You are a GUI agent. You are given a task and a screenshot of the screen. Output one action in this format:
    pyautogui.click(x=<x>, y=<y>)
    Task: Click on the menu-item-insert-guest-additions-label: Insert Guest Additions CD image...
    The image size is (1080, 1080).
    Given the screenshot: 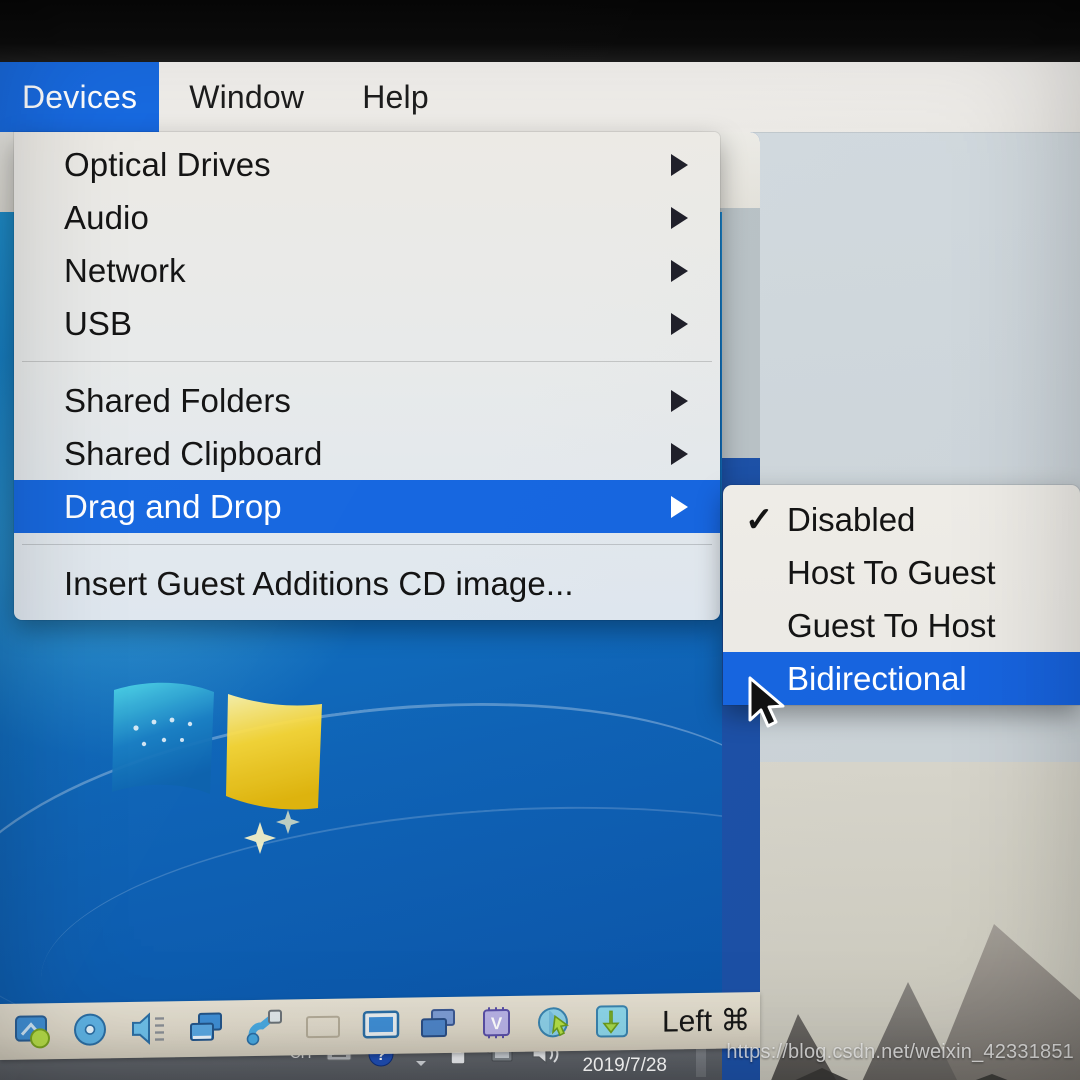 What is the action you would take?
    pyautogui.click(x=319, y=583)
    